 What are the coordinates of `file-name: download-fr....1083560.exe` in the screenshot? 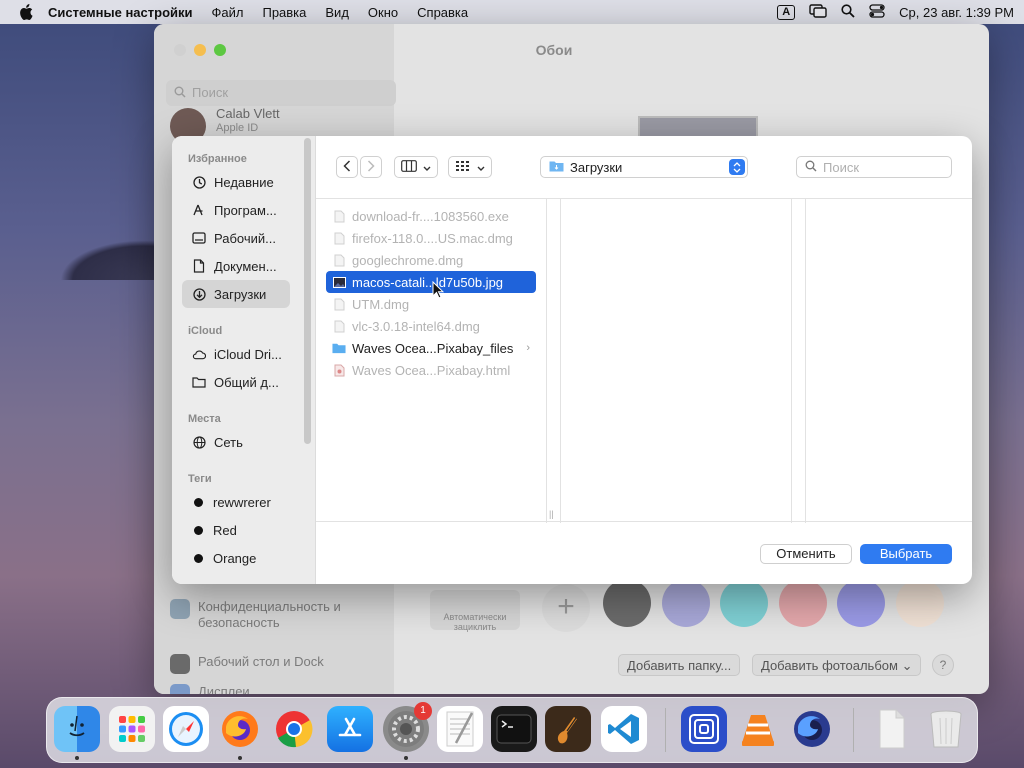 It's located at (430, 216).